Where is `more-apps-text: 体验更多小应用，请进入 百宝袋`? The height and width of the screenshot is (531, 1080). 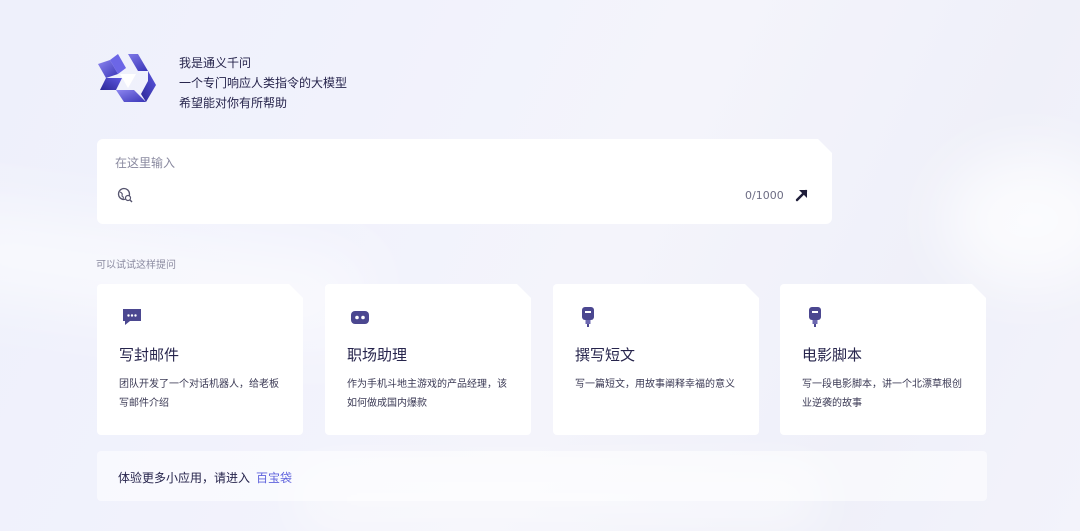
more-apps-text: 体验更多小应用，请进入 百宝袋 is located at coordinates (205, 477).